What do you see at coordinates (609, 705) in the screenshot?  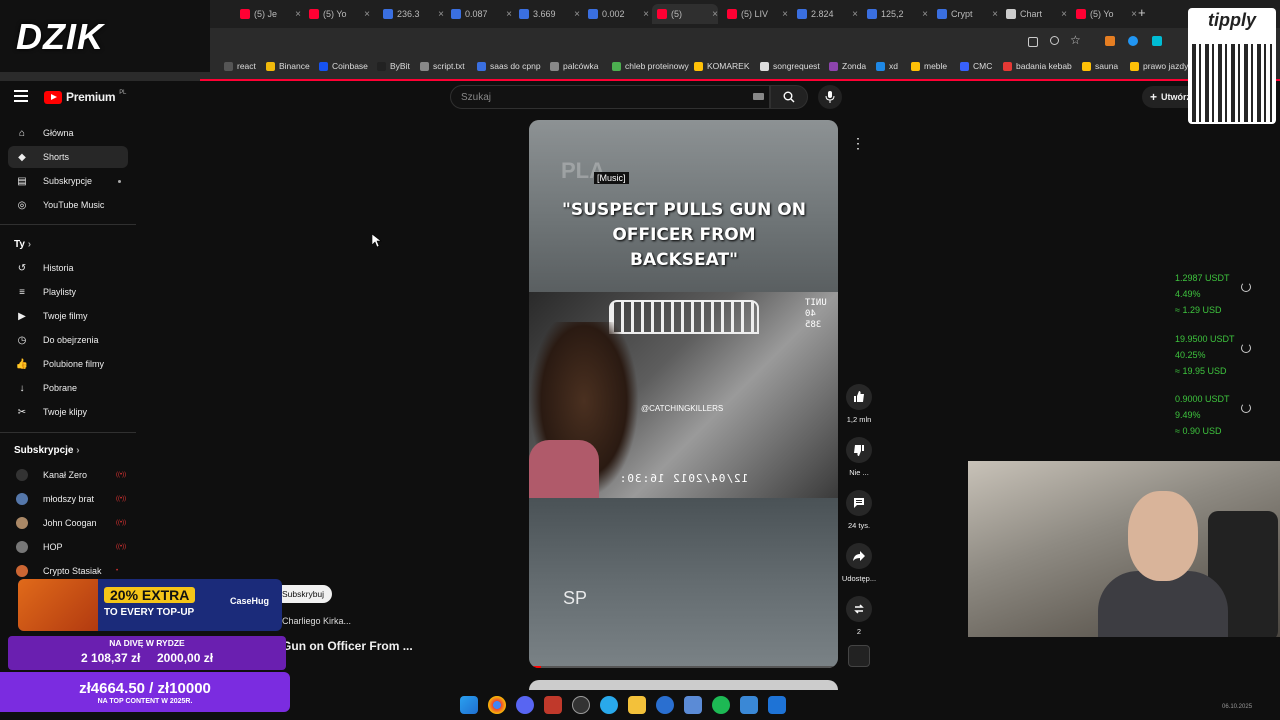 I see `telegram-icon` at bounding box center [609, 705].